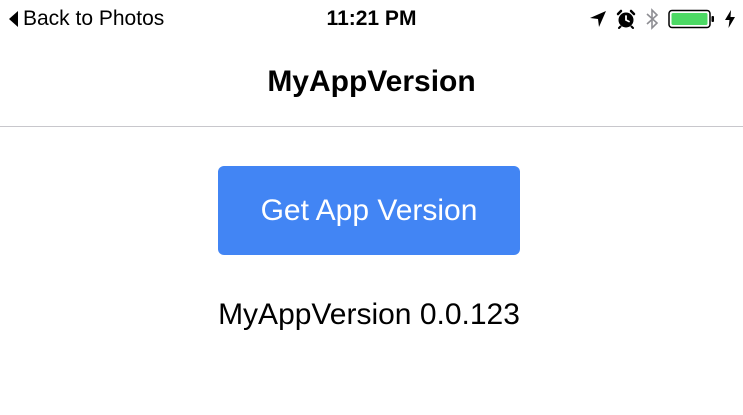 This screenshot has height=415, width=743. I want to click on app-version-text: MyAppVersion 0.0.123, so click(369, 314).